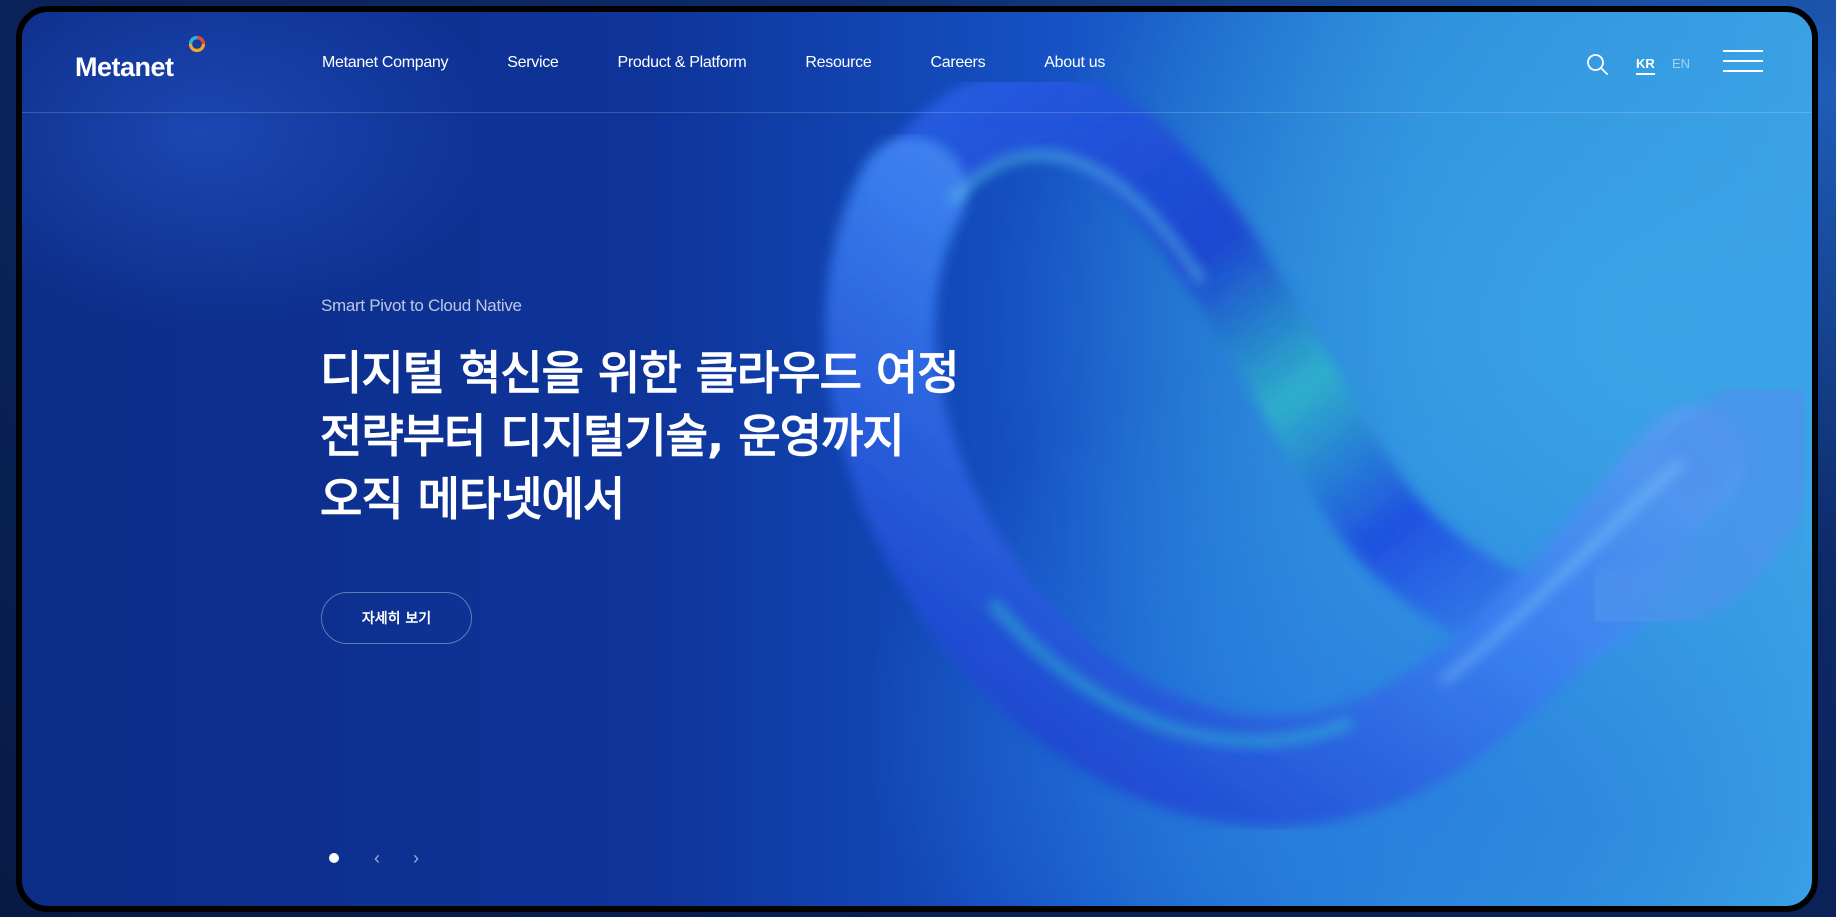  I want to click on language-kr-link: KR, so click(1645, 65).